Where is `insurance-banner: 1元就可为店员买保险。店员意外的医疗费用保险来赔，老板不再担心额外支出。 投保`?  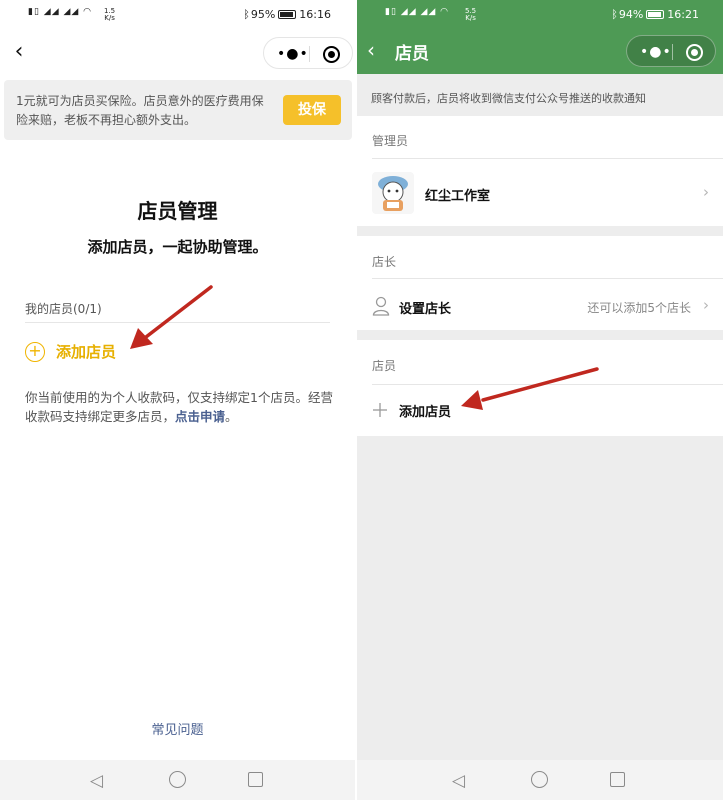
insurance-banner: 1元就可为店员买保险。店员意外的医疗费用保险来赔，老板不再担心额外支出。 投保 is located at coordinates (178, 110).